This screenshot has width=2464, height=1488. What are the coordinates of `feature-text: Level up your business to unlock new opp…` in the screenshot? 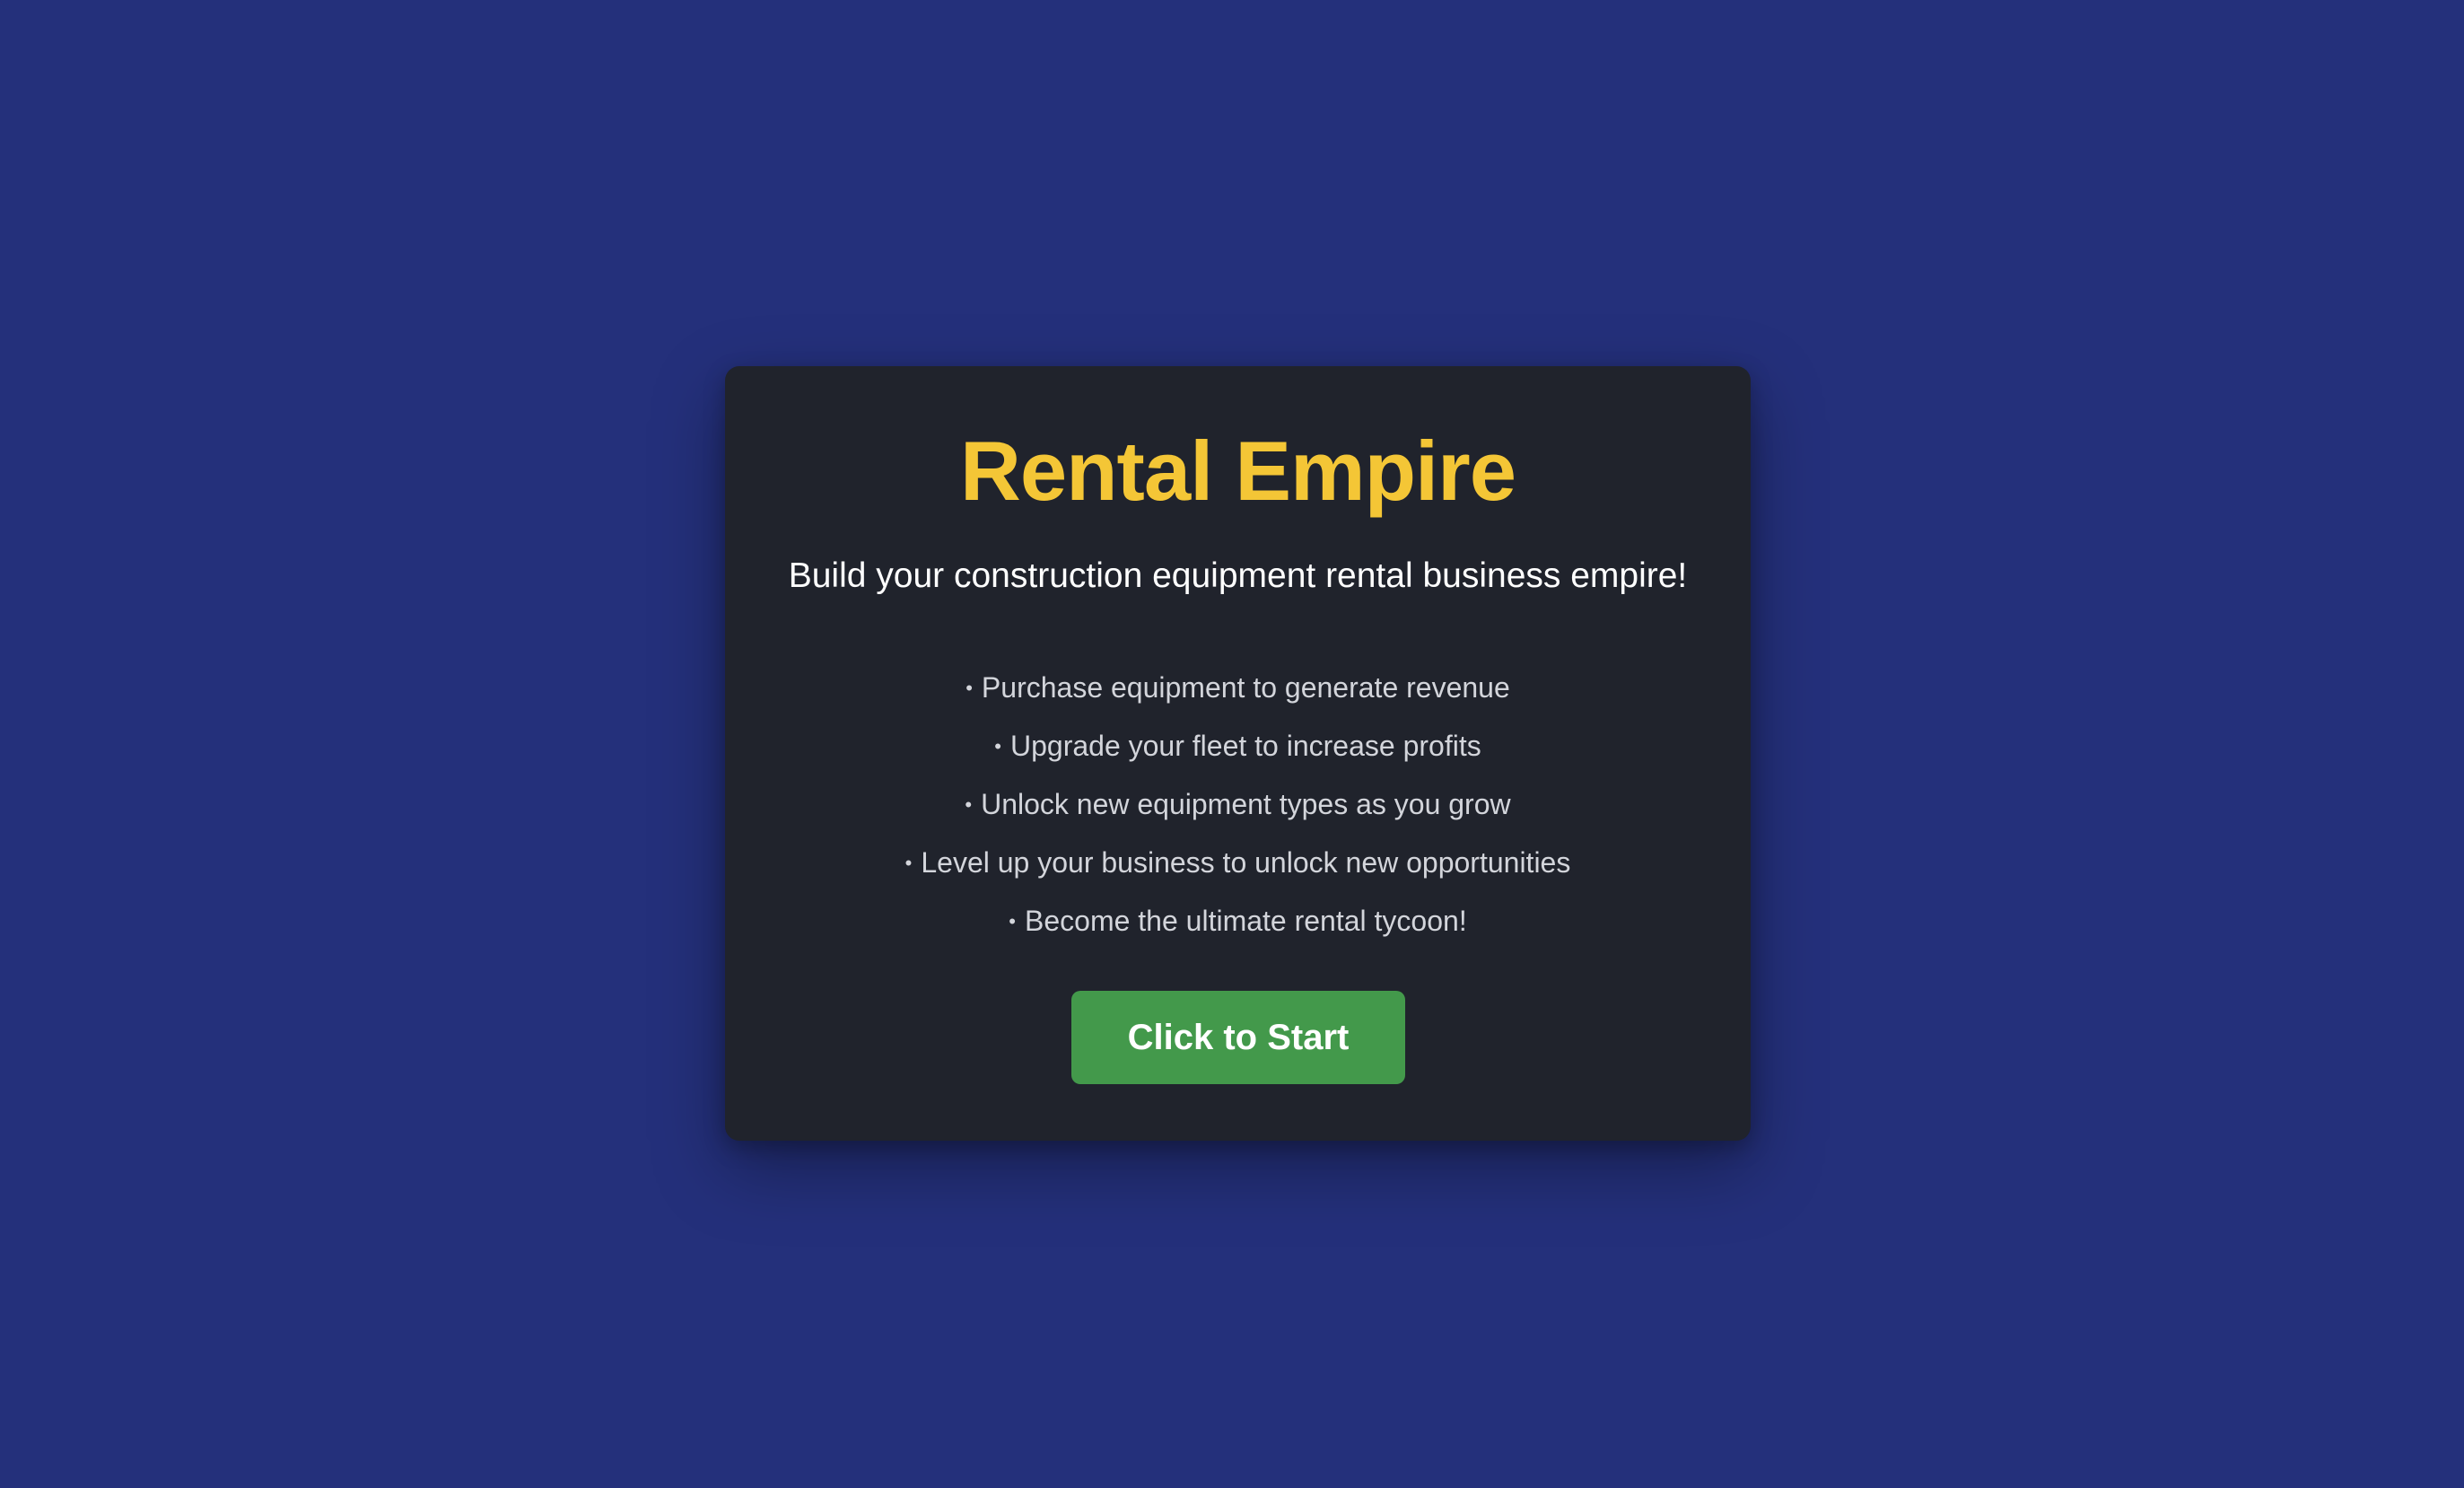 It's located at (1246, 862).